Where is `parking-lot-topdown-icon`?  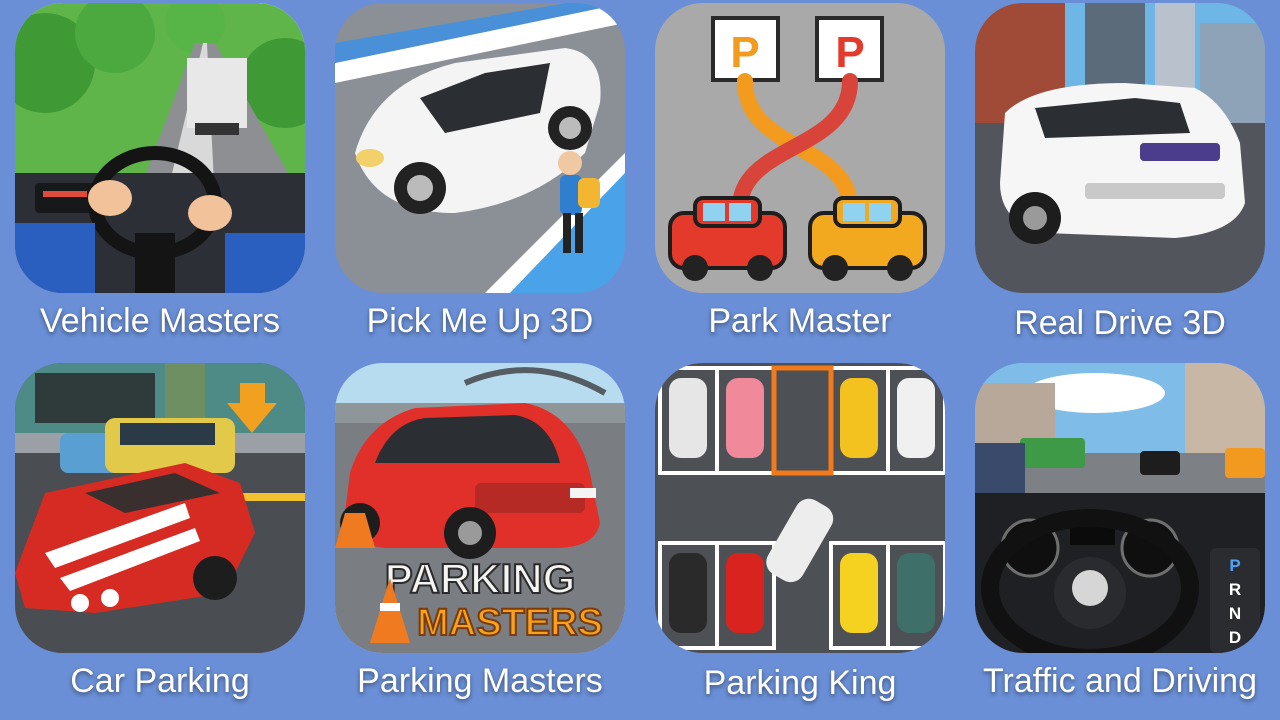 parking-lot-topdown-icon is located at coordinates (800, 508).